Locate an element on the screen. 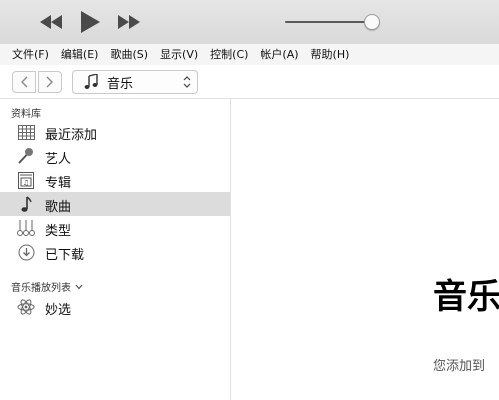 This screenshot has width=499, height=400. chevron-right-icon is located at coordinates (49, 82).